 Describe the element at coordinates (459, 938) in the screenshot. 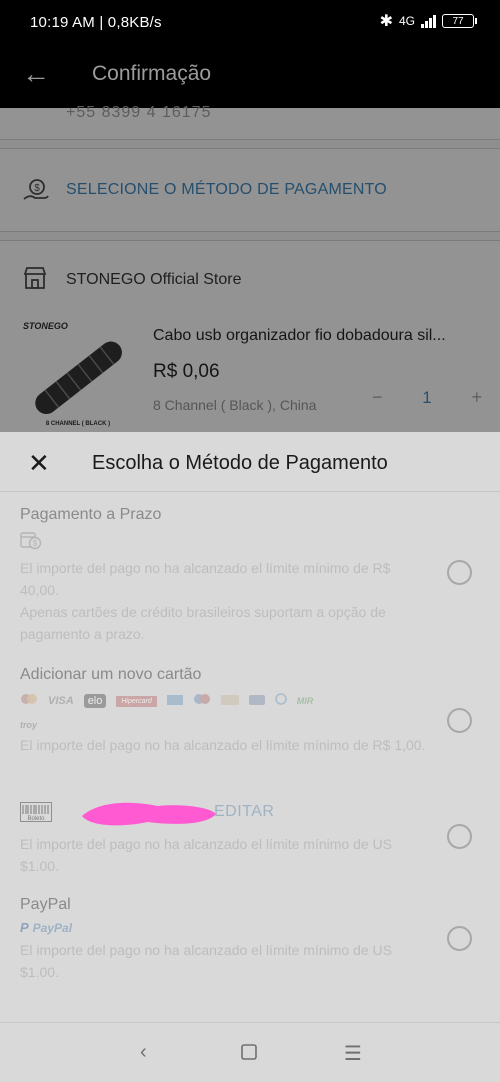

I see `radio-paypal` at that location.